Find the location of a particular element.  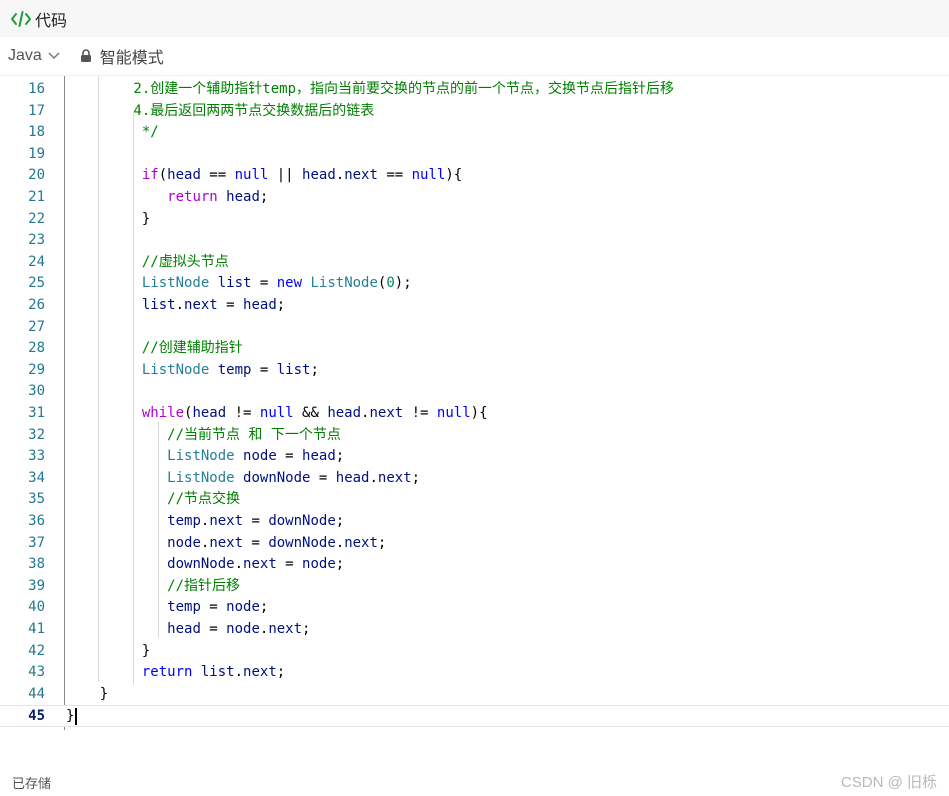

code-line: 36 temp.next = downNode; is located at coordinates (474, 522).